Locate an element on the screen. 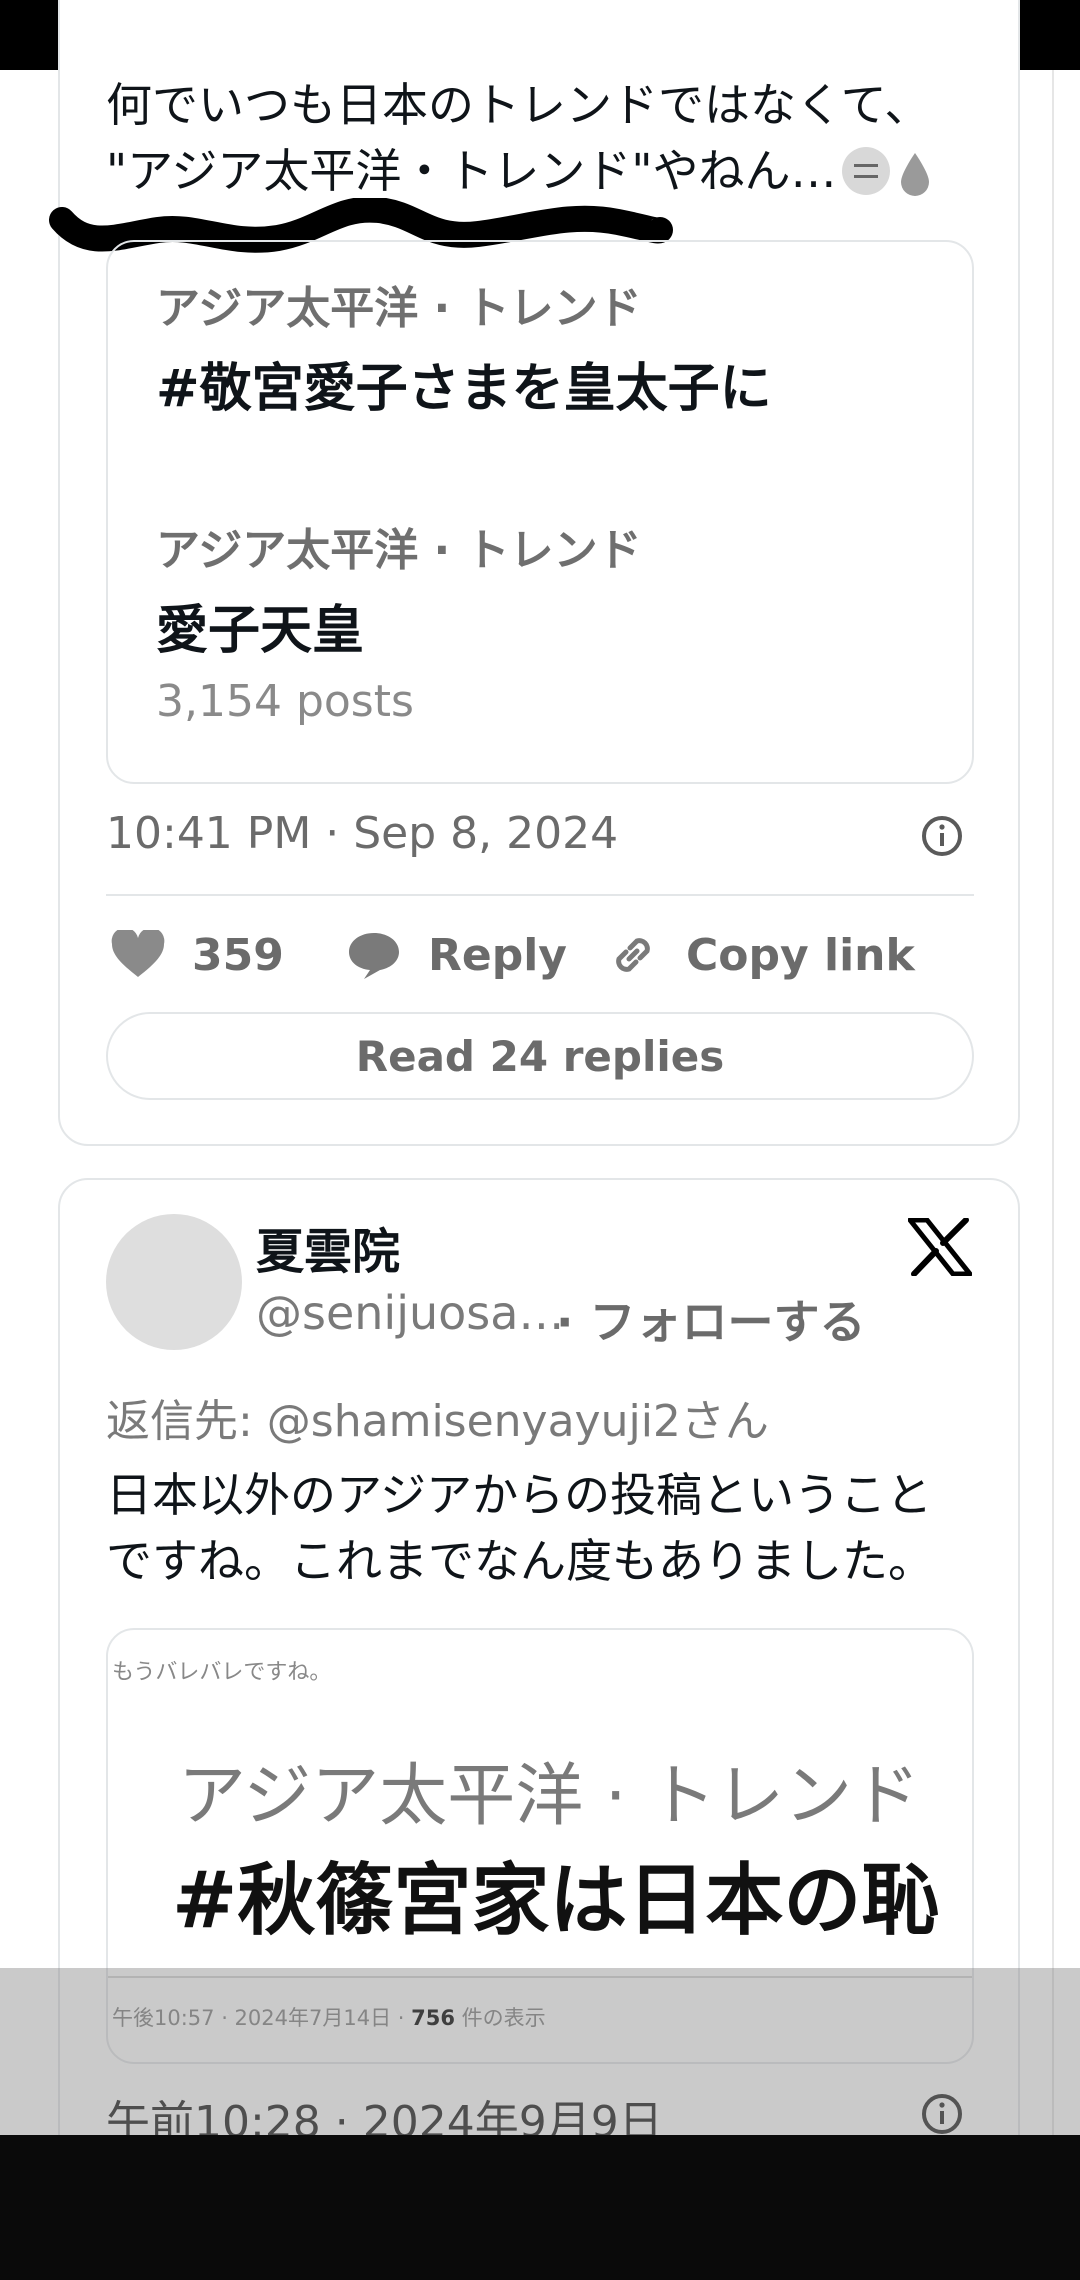 This screenshot has width=1080, height=2280. tweet-text-line1: 何でいつも日本のトレンドではなくて、 is located at coordinates (518, 105).